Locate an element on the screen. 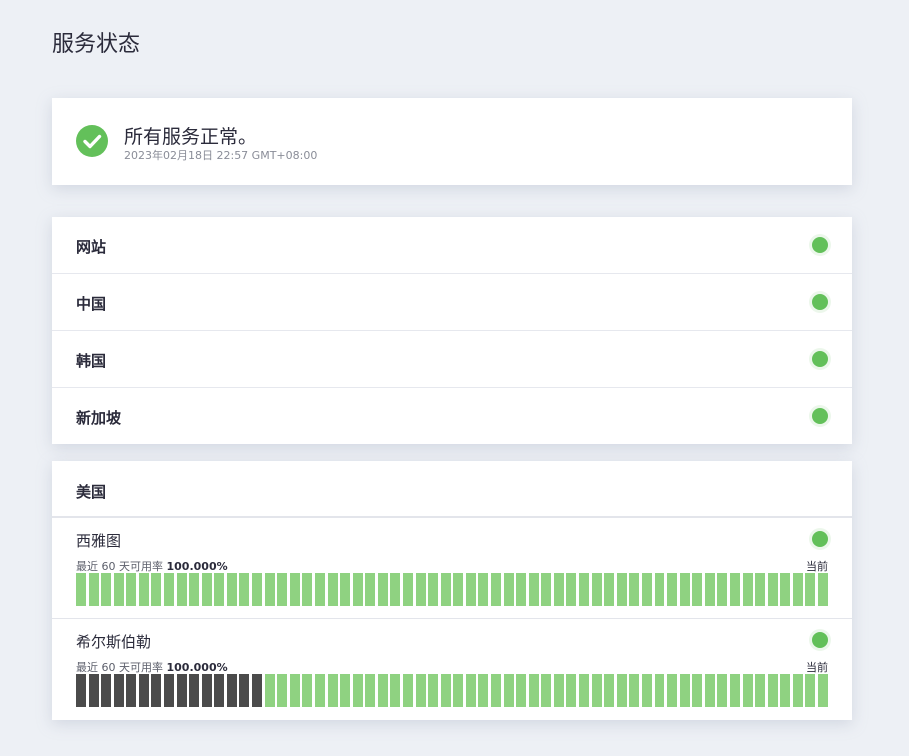 This screenshot has height=756, width=909. region-row-singapore: 新加坡 is located at coordinates (452, 416).